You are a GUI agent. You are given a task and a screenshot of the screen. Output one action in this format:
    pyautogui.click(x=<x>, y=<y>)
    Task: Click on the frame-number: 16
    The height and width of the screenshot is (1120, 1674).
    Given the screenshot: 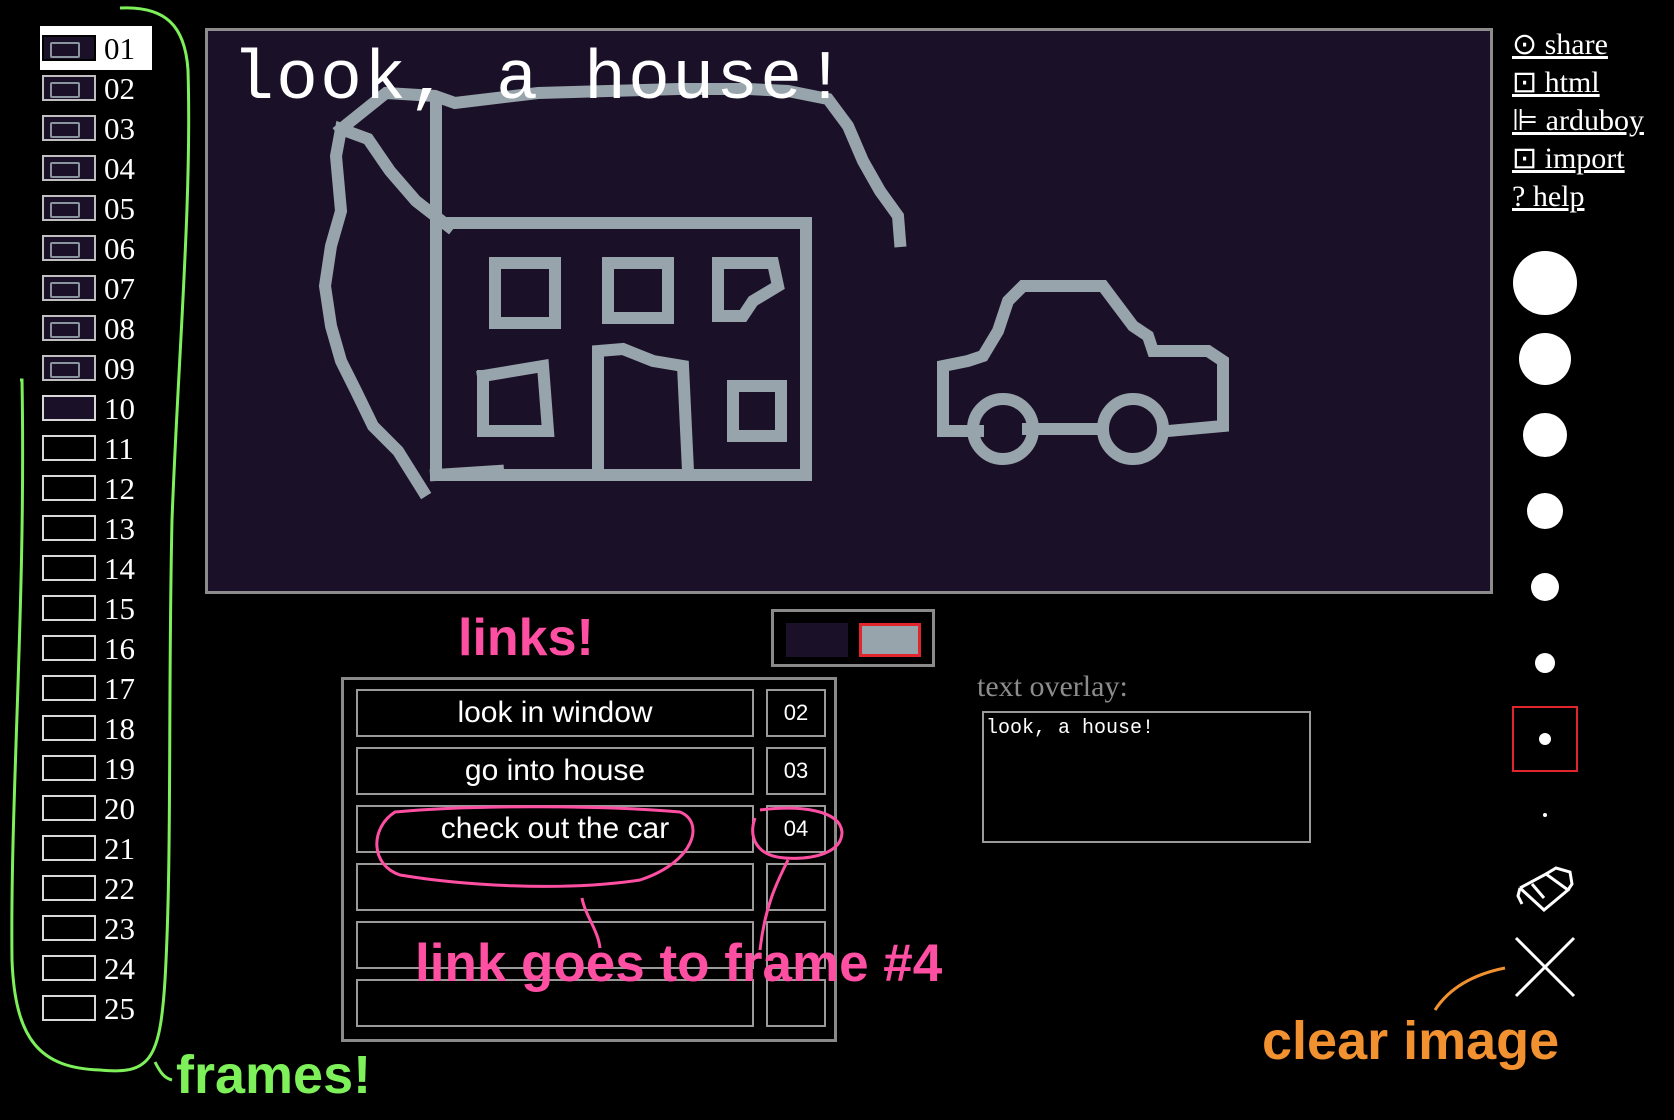 What is the action you would take?
    pyautogui.click(x=119, y=648)
    